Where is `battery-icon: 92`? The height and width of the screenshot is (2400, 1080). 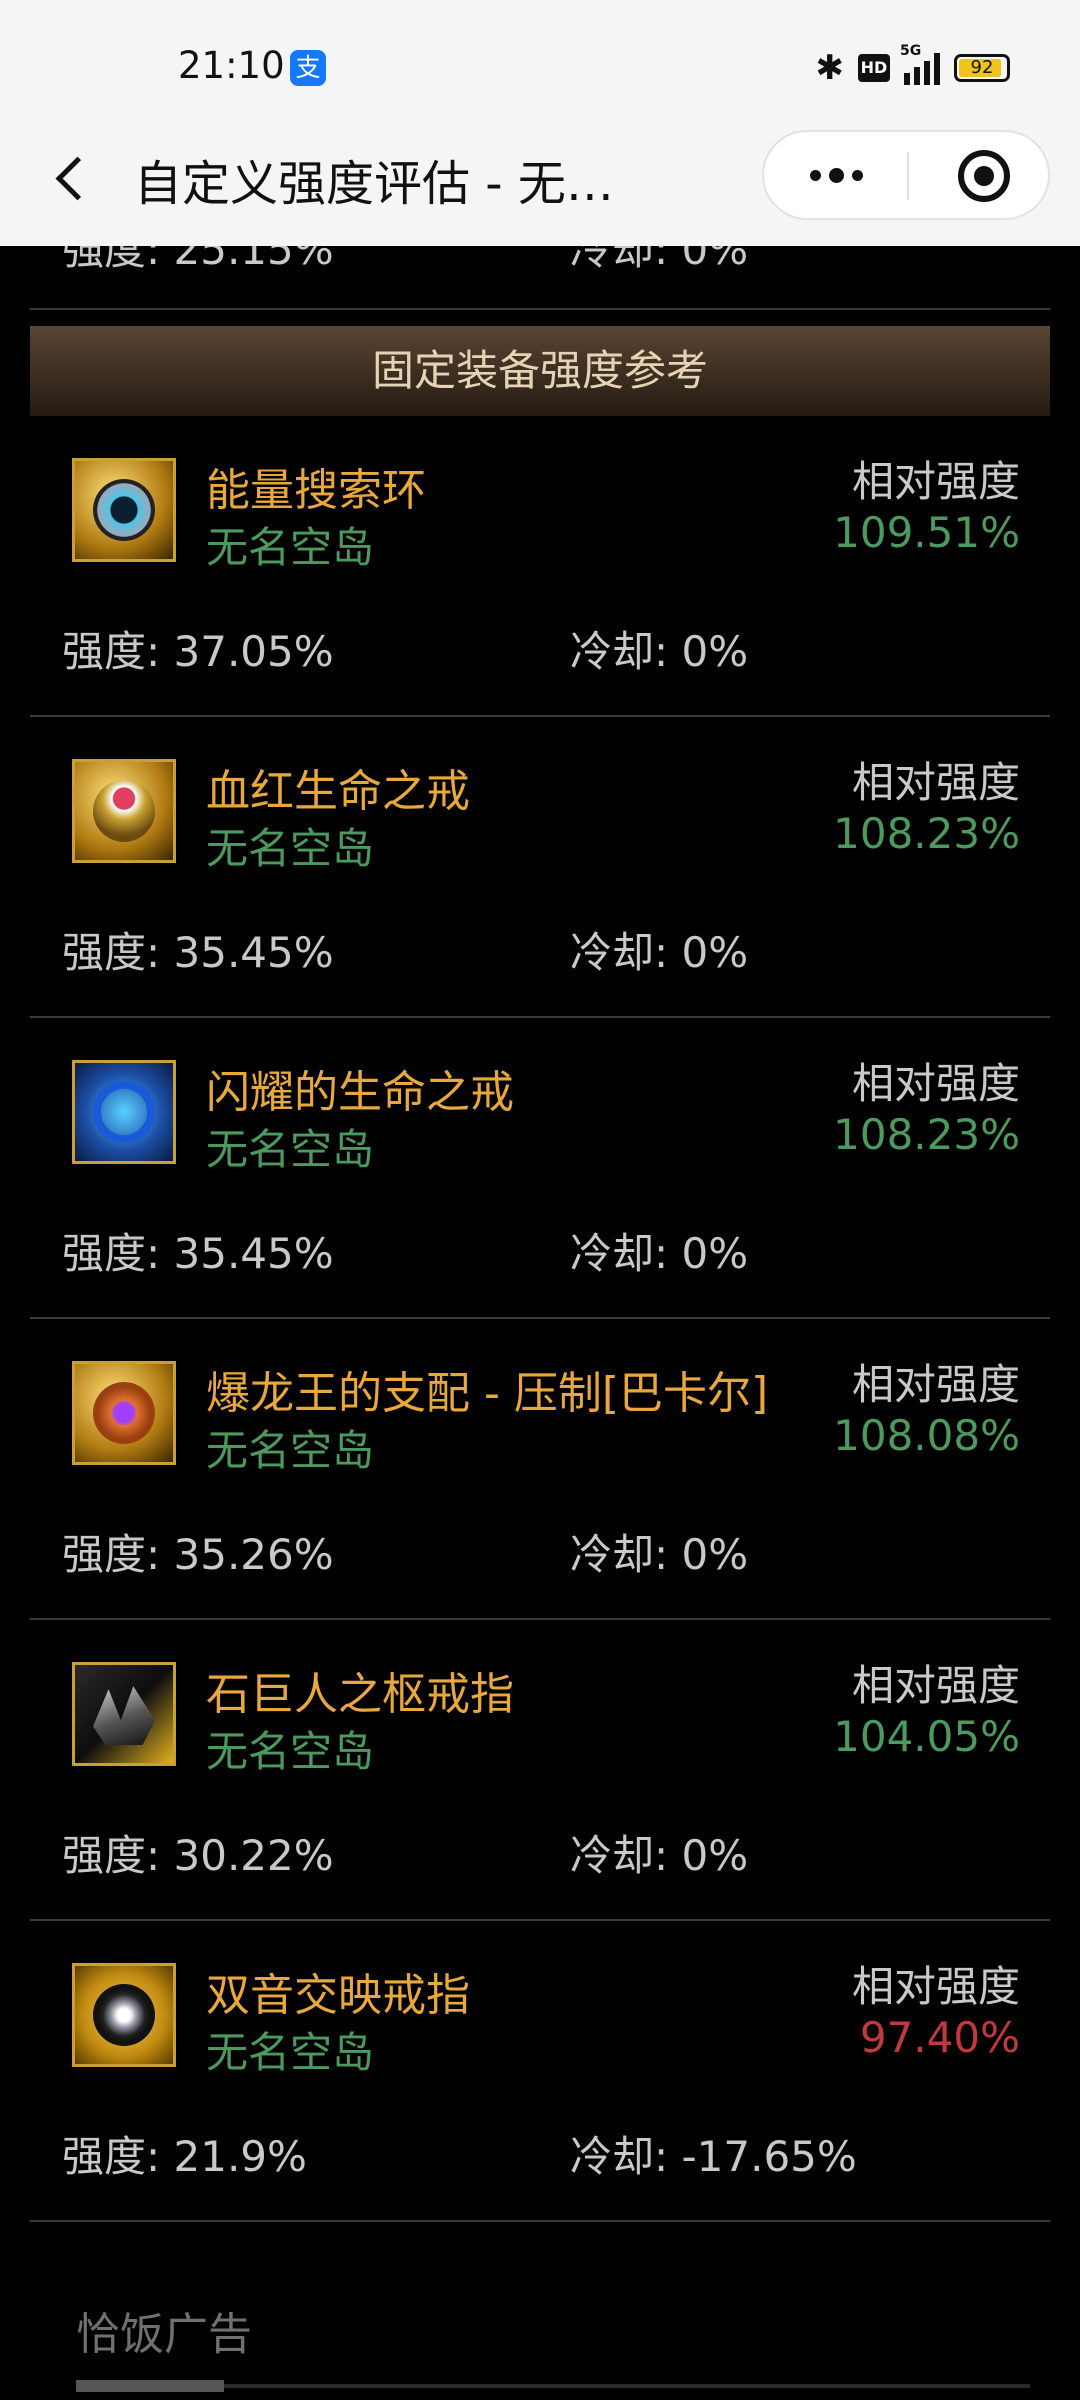
battery-icon: 92 is located at coordinates (982, 68).